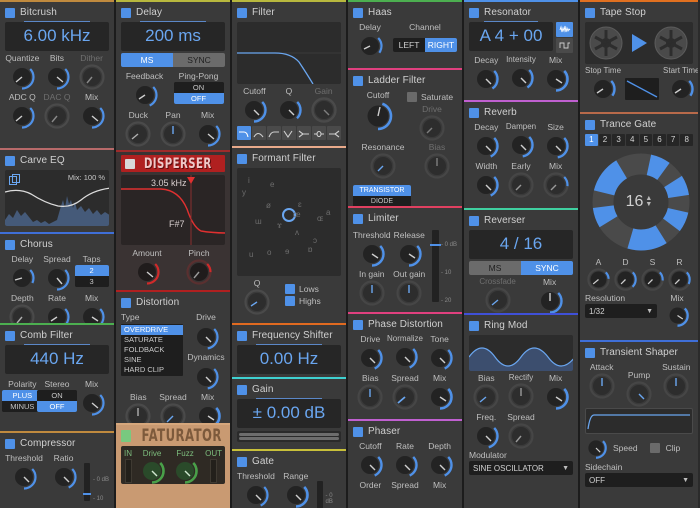 This screenshot has height=508, width=700. Describe the element at coordinates (495, 268) in the screenshot. I see `reverser-sync-option-ms: MS` at that location.